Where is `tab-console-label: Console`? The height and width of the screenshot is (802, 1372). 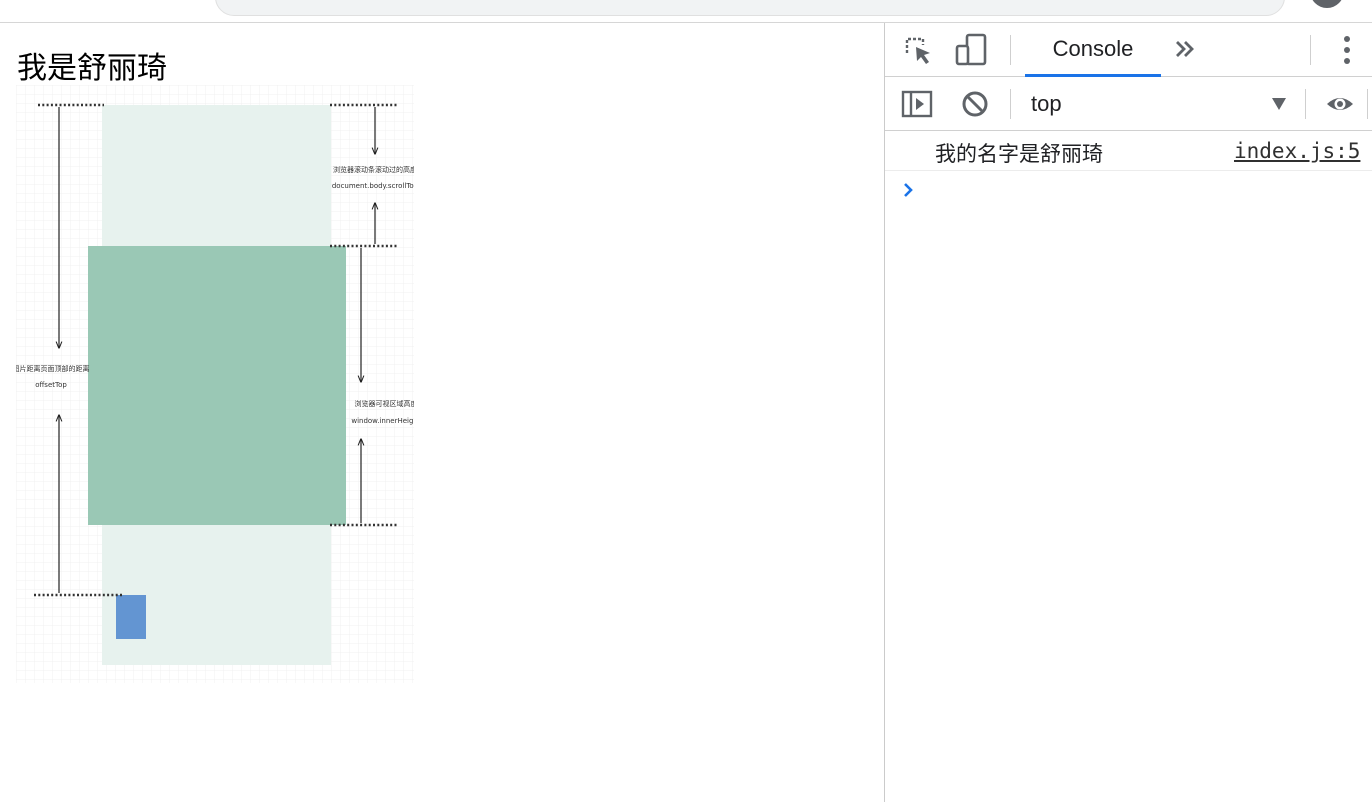
tab-console-label: Console is located at coordinates (1093, 48).